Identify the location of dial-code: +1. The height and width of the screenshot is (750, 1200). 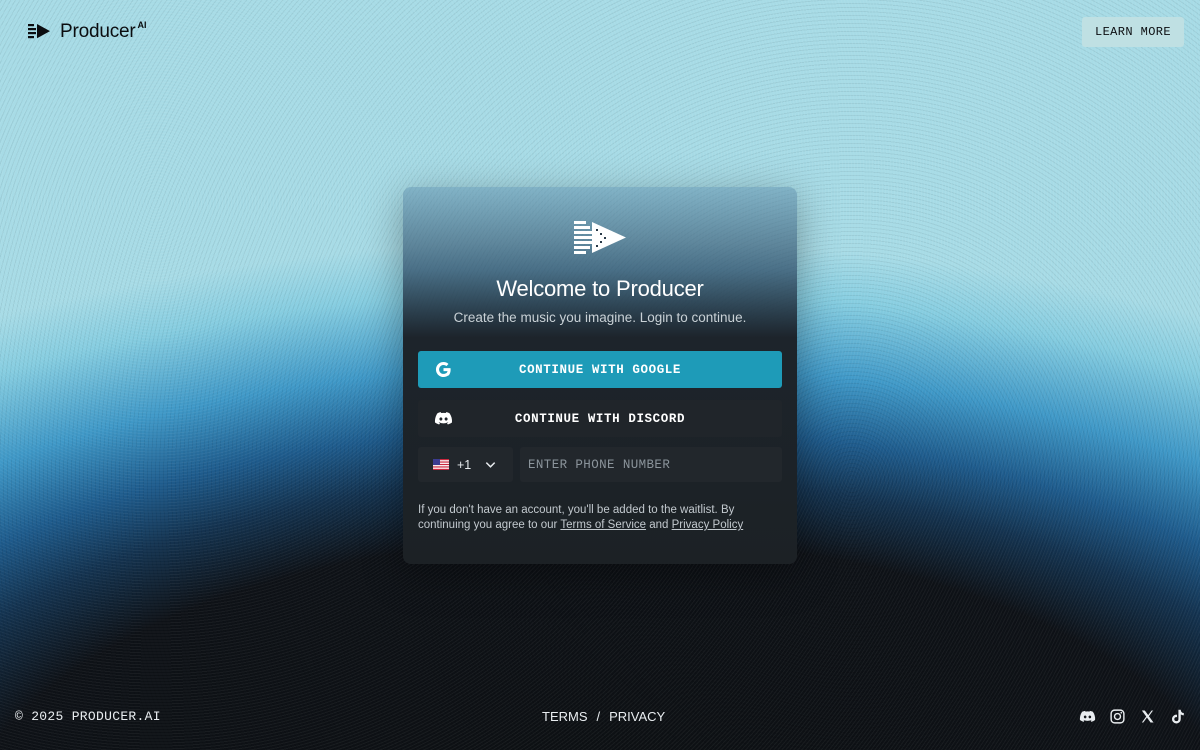
(464, 464).